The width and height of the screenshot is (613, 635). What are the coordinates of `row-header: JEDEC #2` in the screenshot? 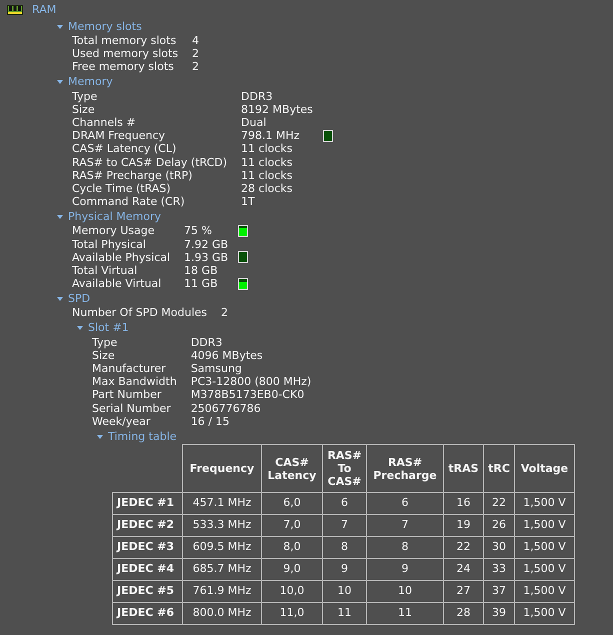 It's located at (147, 525).